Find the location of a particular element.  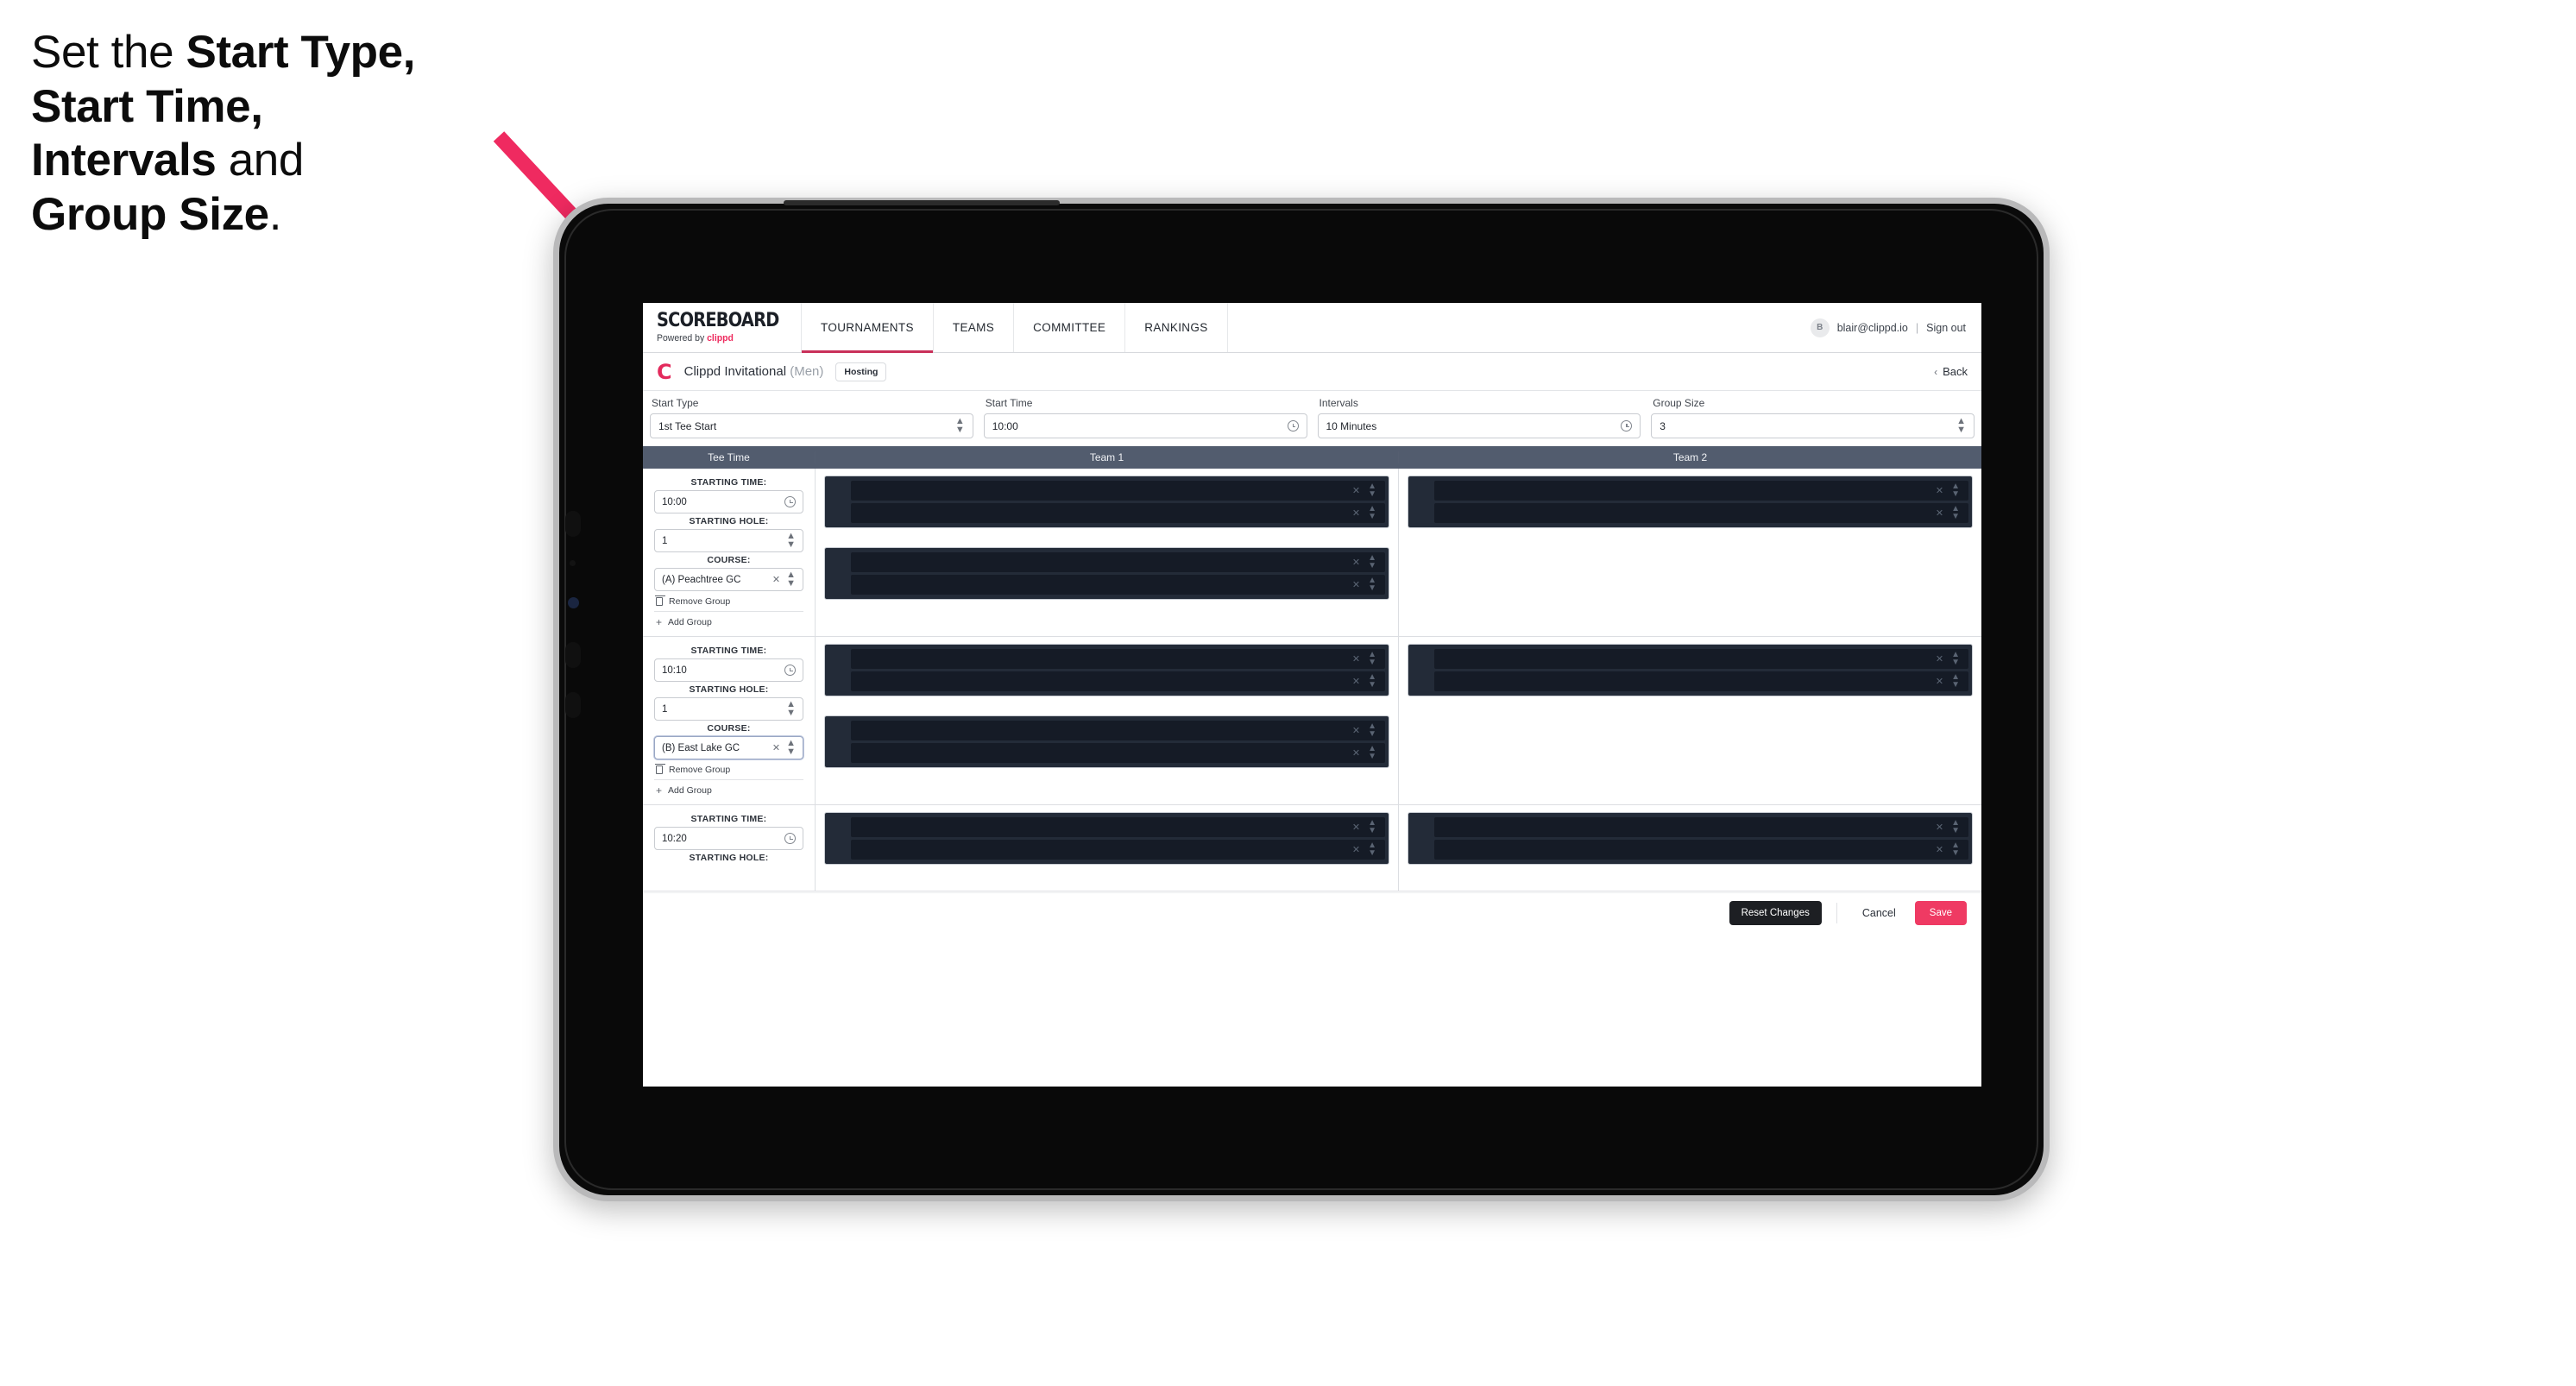

sign-out-link: Sign out is located at coordinates (1946, 328).